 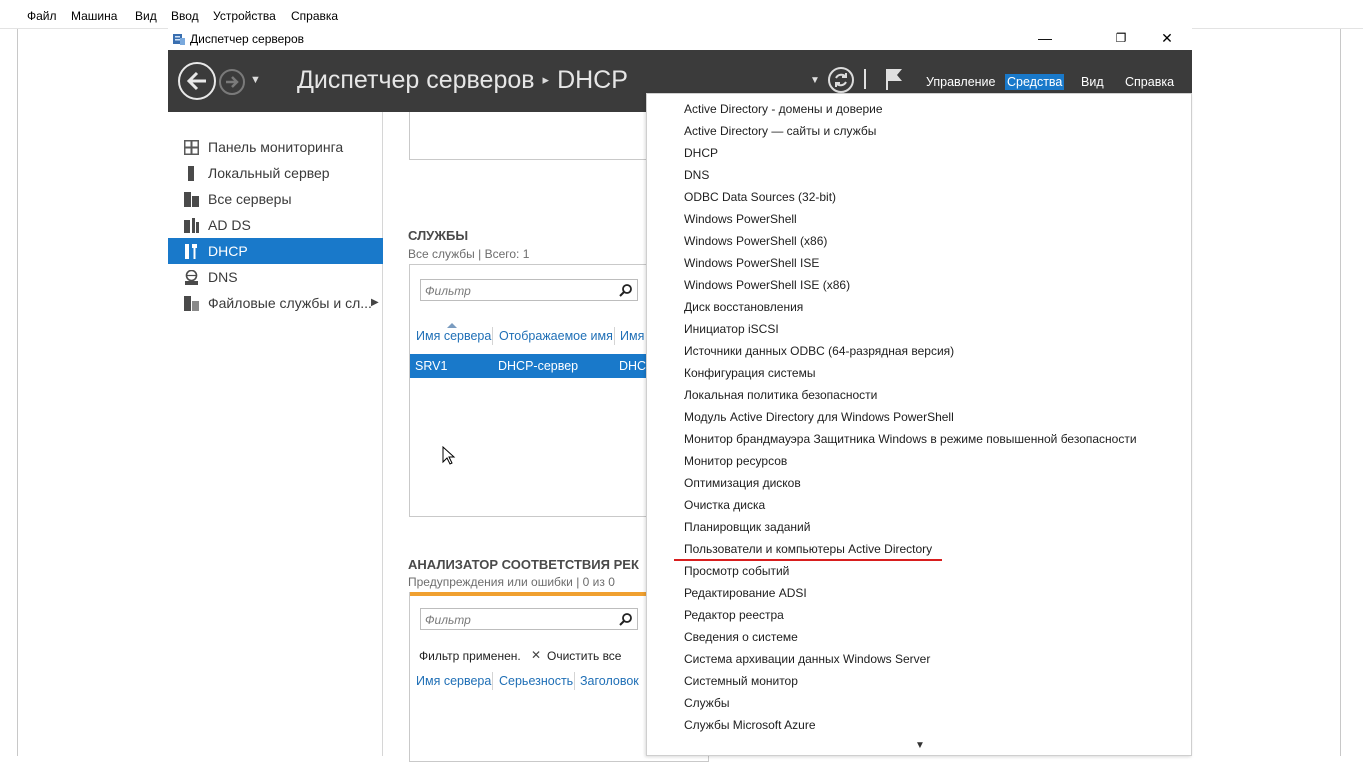 I want to click on clear-icon: ✕, so click(x=536, y=655).